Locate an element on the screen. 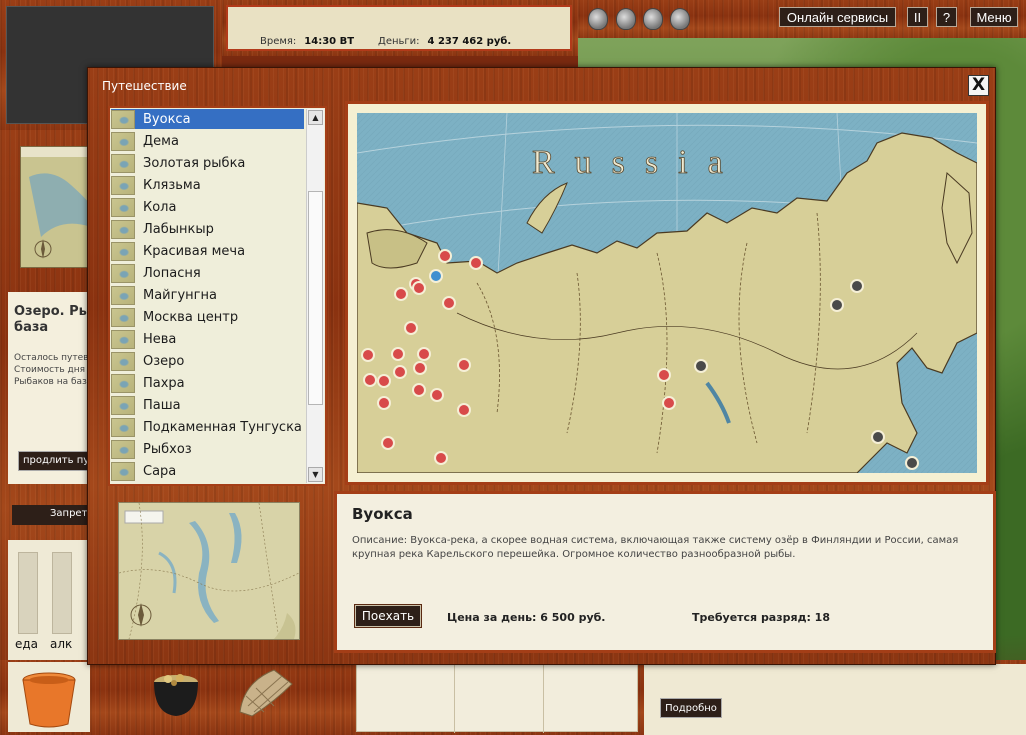 The height and width of the screenshot is (735, 1026). location-item-label: Красивая меча is located at coordinates (194, 251).